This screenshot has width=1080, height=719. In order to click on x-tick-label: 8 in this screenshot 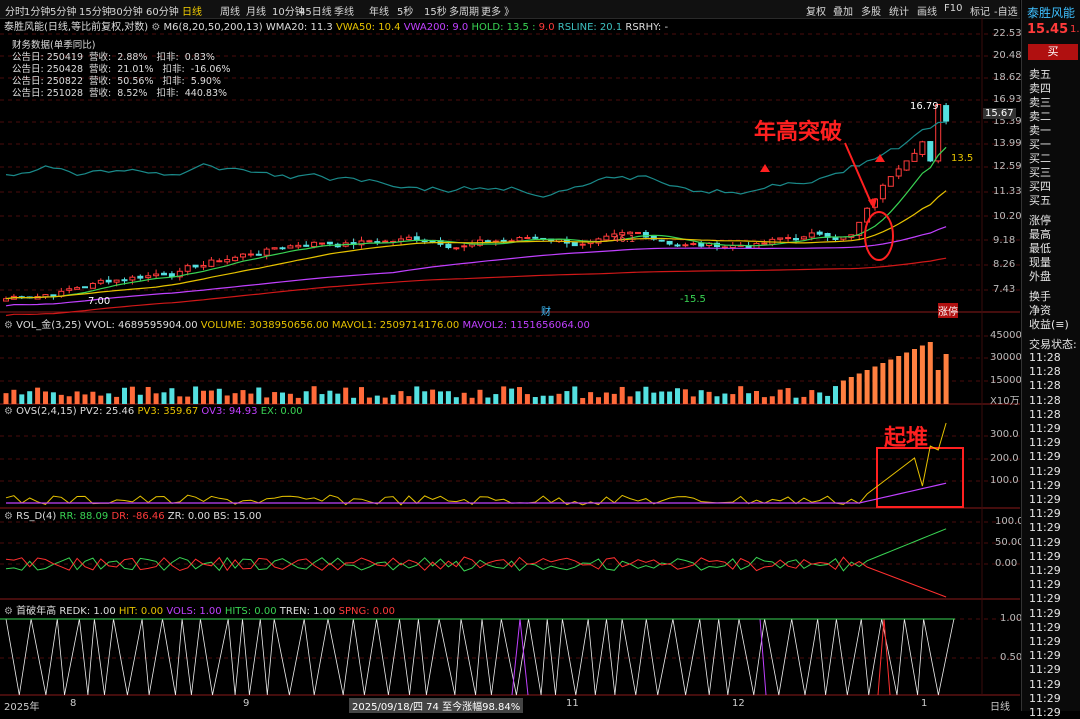, I will do `click(73, 703)`.